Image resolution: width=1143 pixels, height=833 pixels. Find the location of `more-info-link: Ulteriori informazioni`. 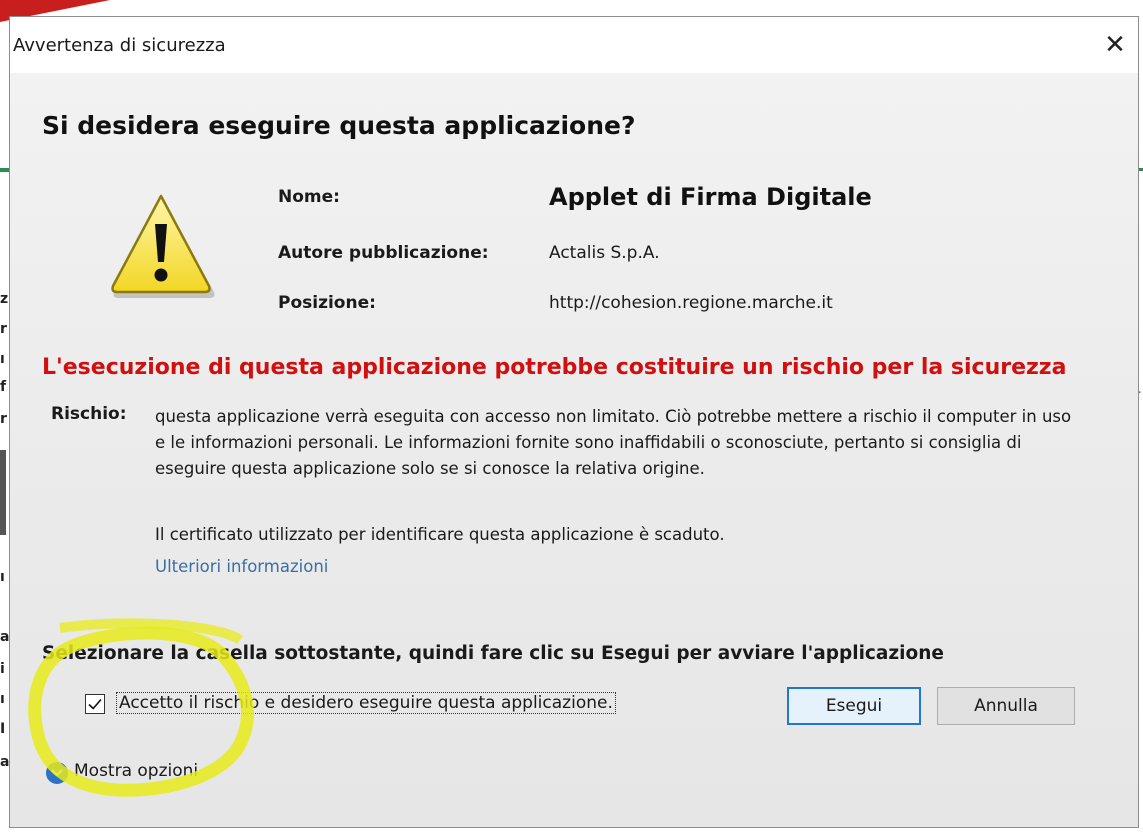

more-info-link: Ulteriori informazioni is located at coordinates (241, 566).